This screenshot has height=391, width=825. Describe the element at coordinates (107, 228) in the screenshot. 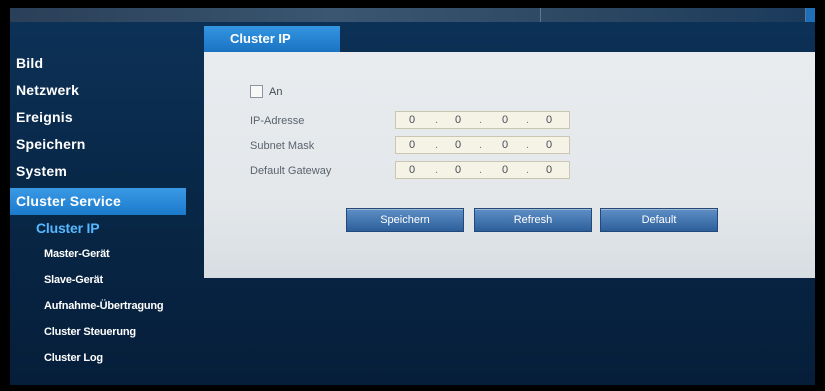

I see `sidebar-subitem-cluster-ip: Cluster IP` at that location.